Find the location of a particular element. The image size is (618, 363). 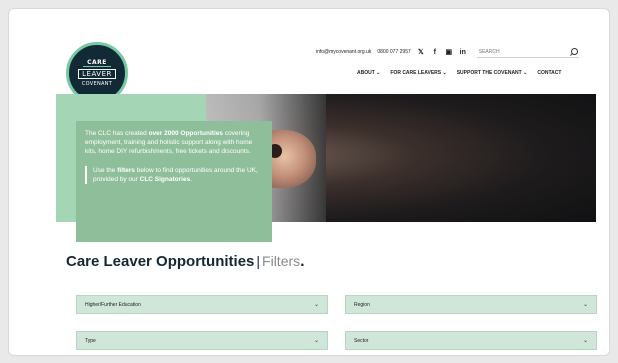

hero-p1-start: The CLC has created is located at coordinates (117, 133).